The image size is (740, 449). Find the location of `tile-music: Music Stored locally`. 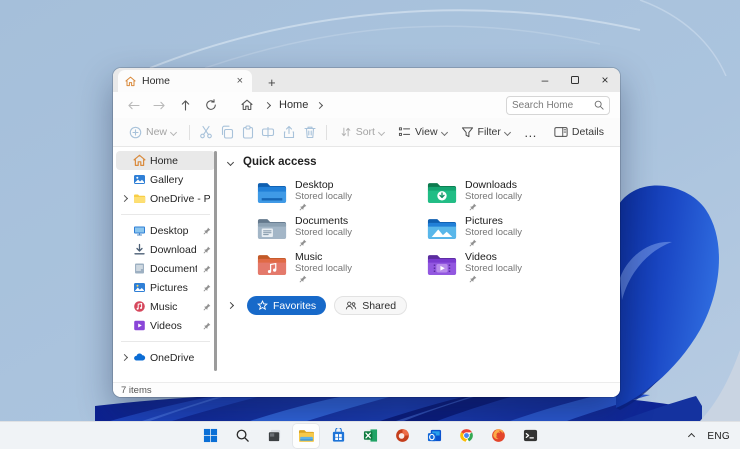

tile-music: Music Stored locally is located at coordinates (342, 267).